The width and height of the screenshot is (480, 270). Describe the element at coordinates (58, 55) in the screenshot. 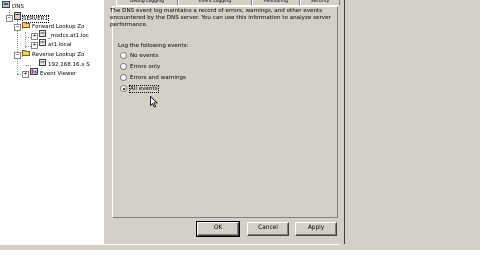

I see `tree-item-label: Reverse Lookup Zo` at that location.